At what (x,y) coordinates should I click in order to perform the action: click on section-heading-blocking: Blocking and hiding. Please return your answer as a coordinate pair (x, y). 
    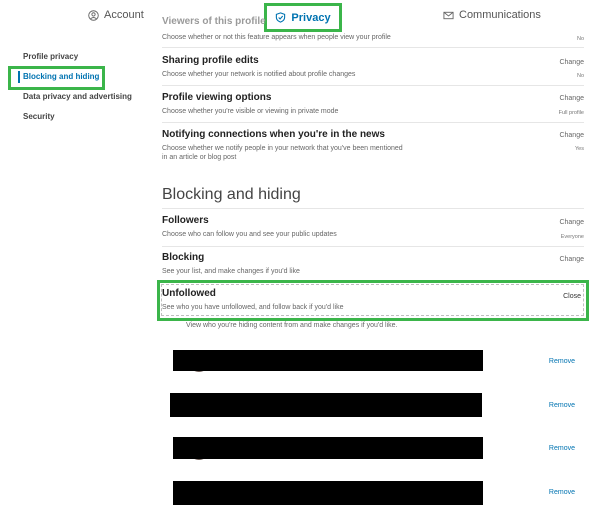
    Looking at the image, I should click on (231, 194).